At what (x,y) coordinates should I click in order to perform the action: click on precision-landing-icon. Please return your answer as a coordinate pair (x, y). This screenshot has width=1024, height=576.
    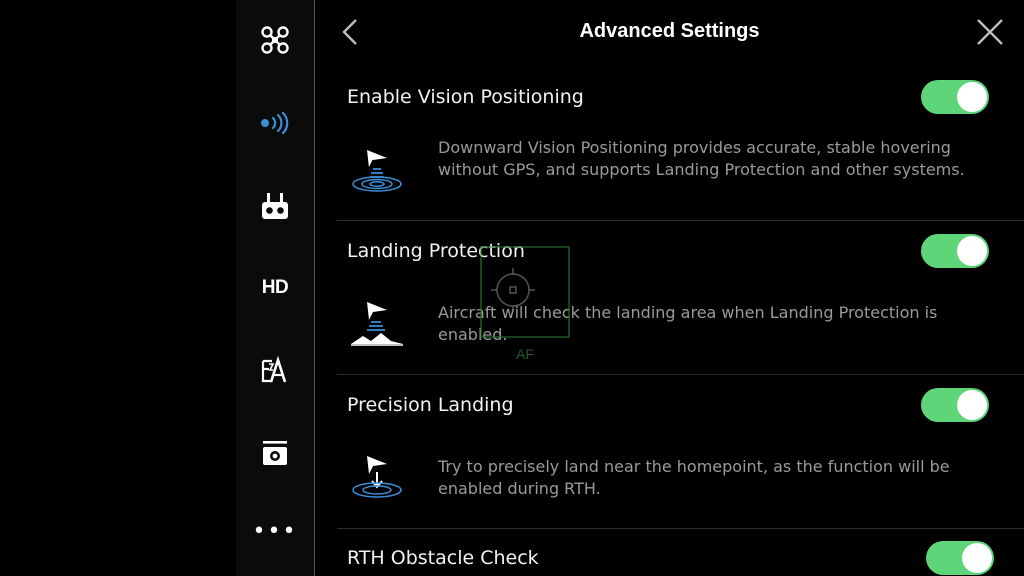
    Looking at the image, I should click on (377, 479).